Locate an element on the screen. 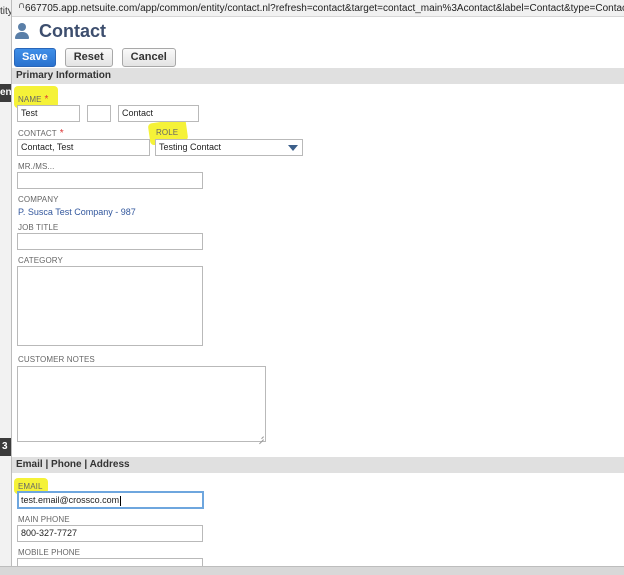  job-title-label: JOB TITLE is located at coordinates (38, 227).